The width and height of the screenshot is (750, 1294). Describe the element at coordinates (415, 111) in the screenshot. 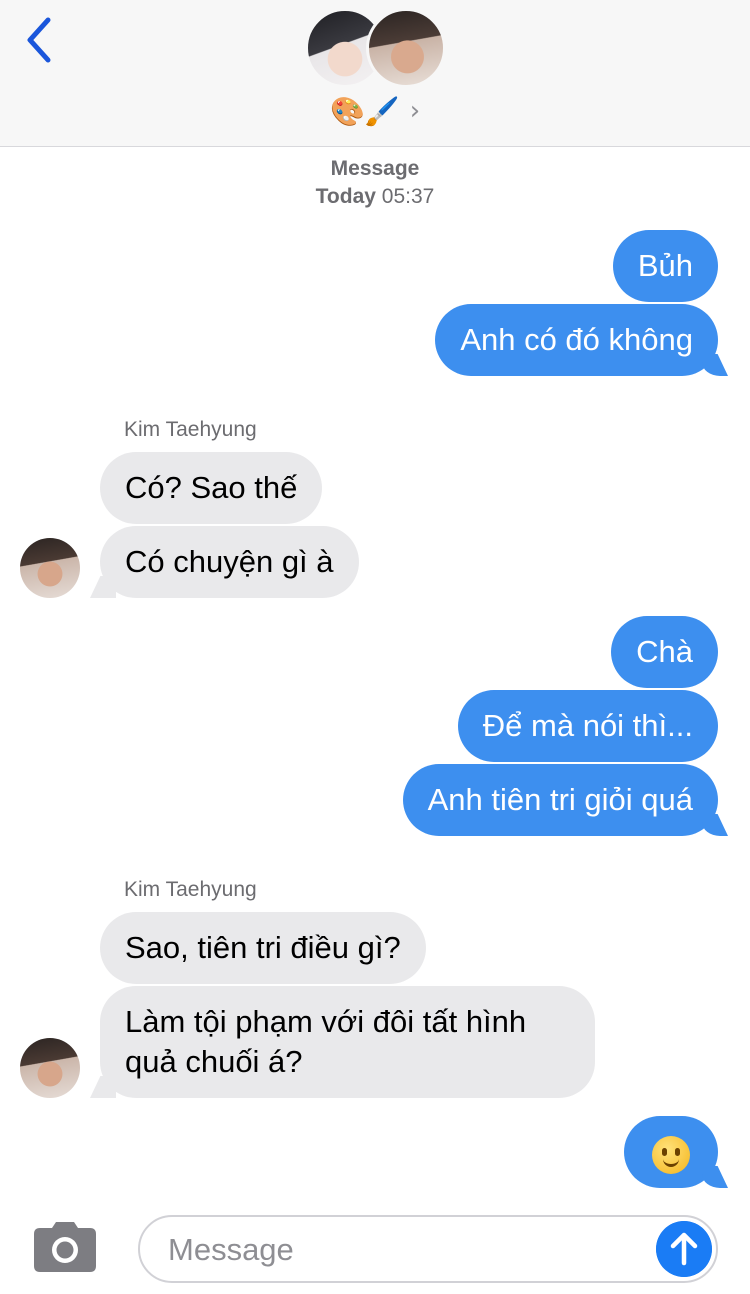

I see `chevron-right-icon: ›` at that location.